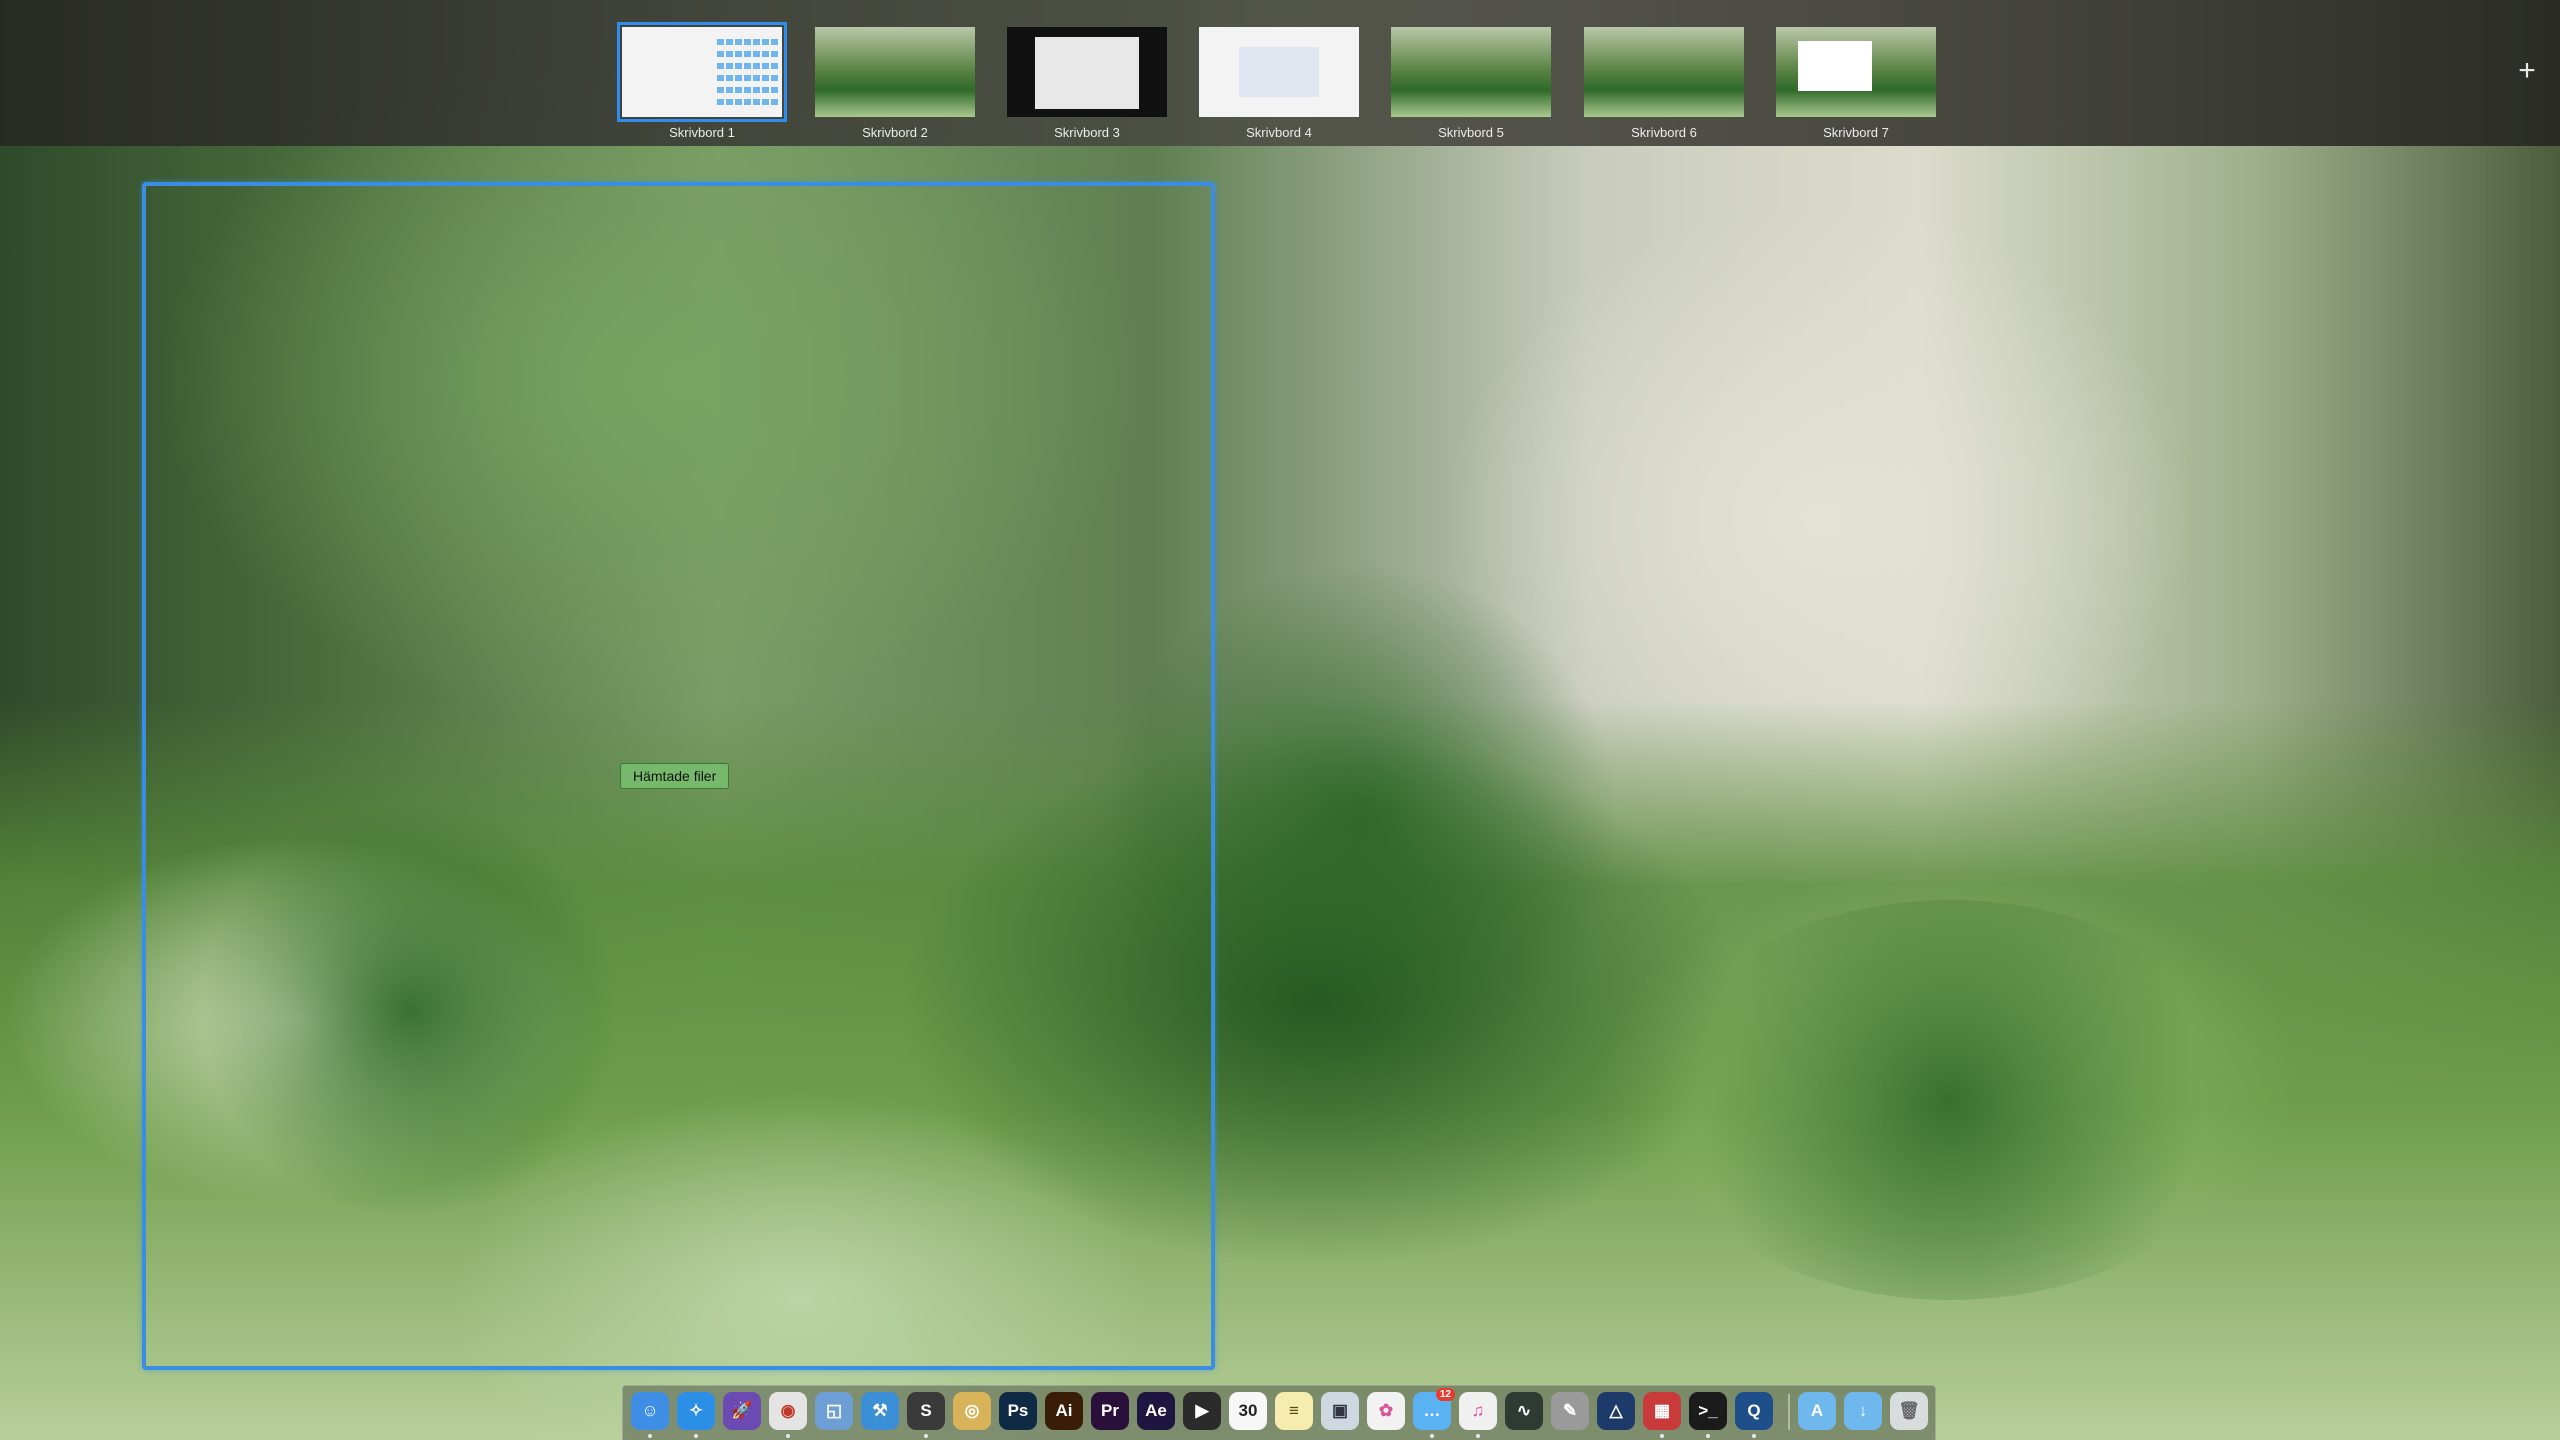 This screenshot has width=2560, height=1440. I want to click on trash-glyph: 🗑, so click(1909, 1410).